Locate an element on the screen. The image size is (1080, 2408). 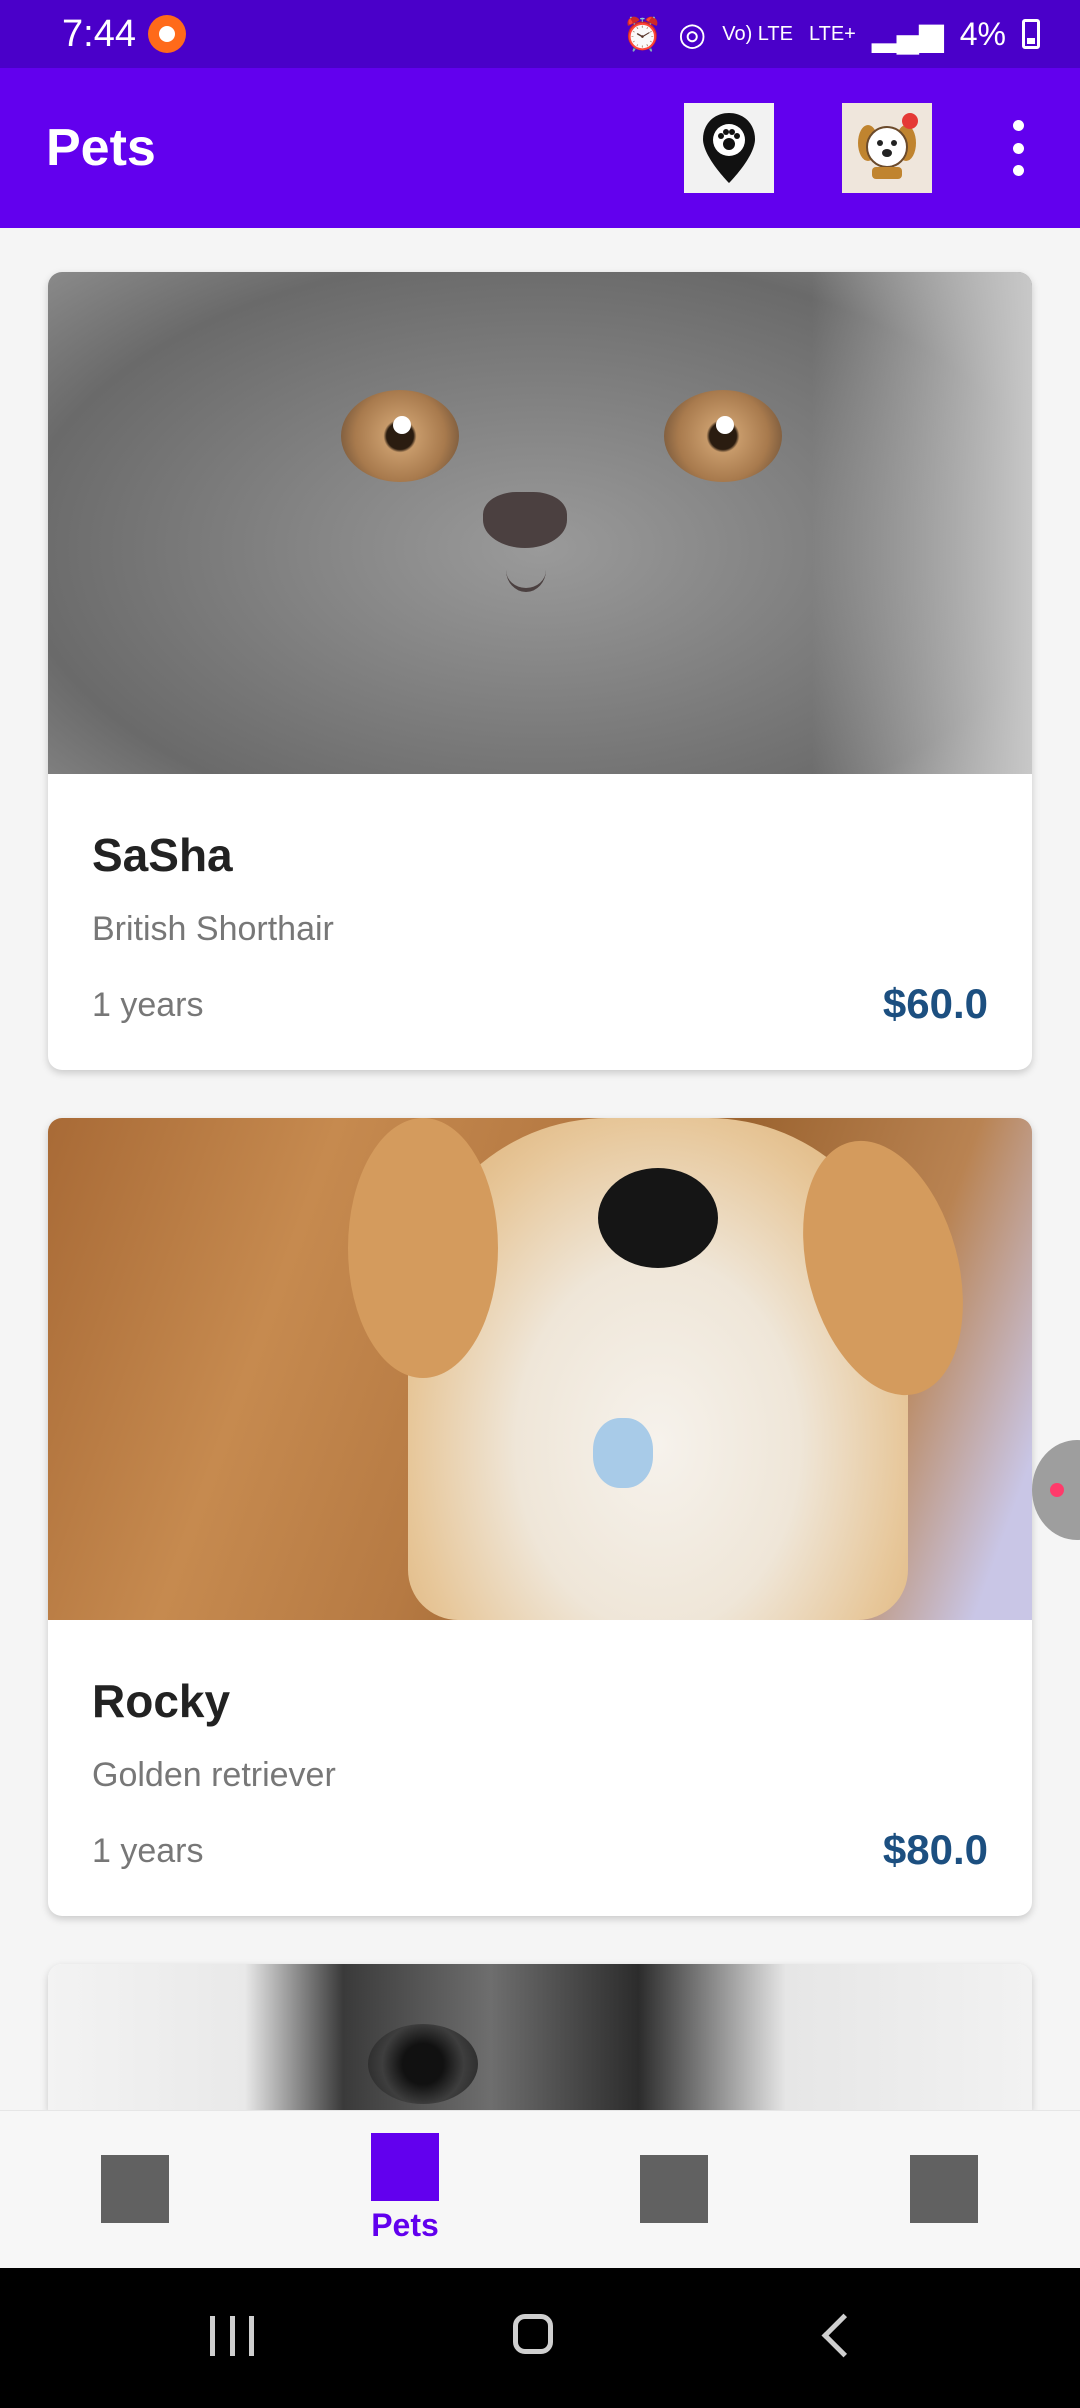
hotspot-icon: ◎ is located at coordinates (692, 34).